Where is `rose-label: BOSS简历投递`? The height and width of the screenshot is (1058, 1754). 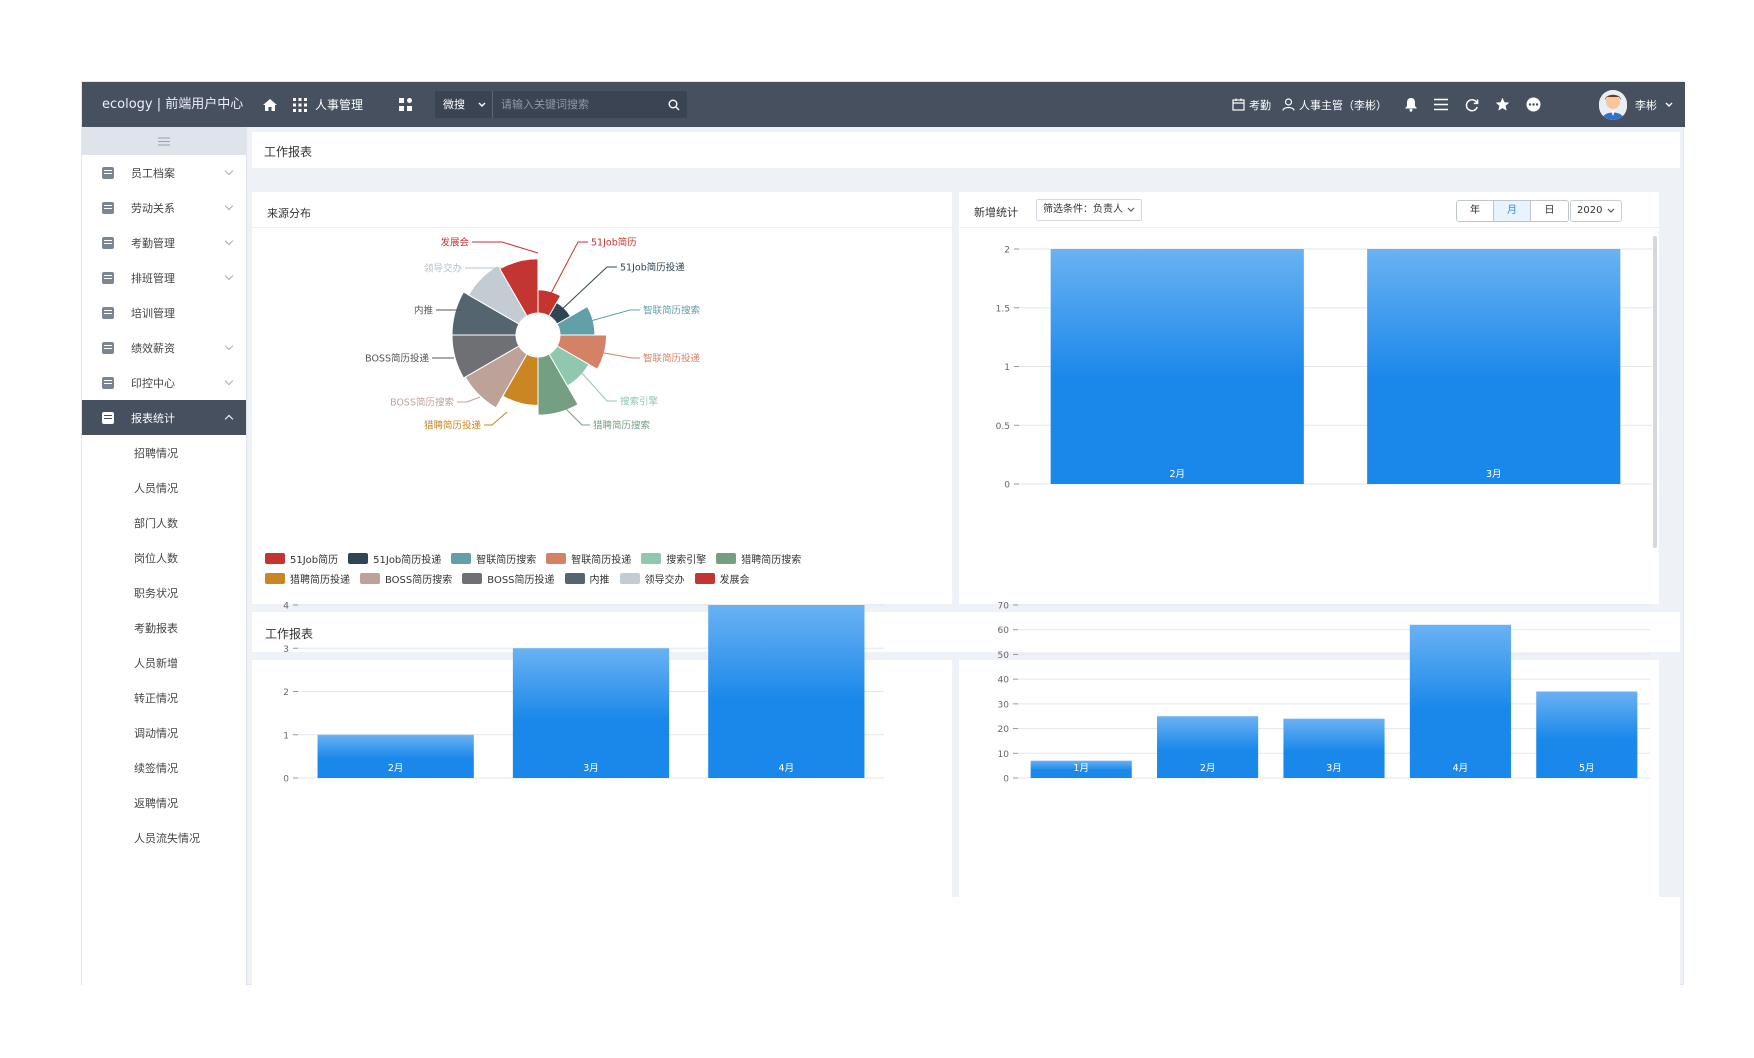 rose-label: BOSS简历投递 is located at coordinates (397, 359).